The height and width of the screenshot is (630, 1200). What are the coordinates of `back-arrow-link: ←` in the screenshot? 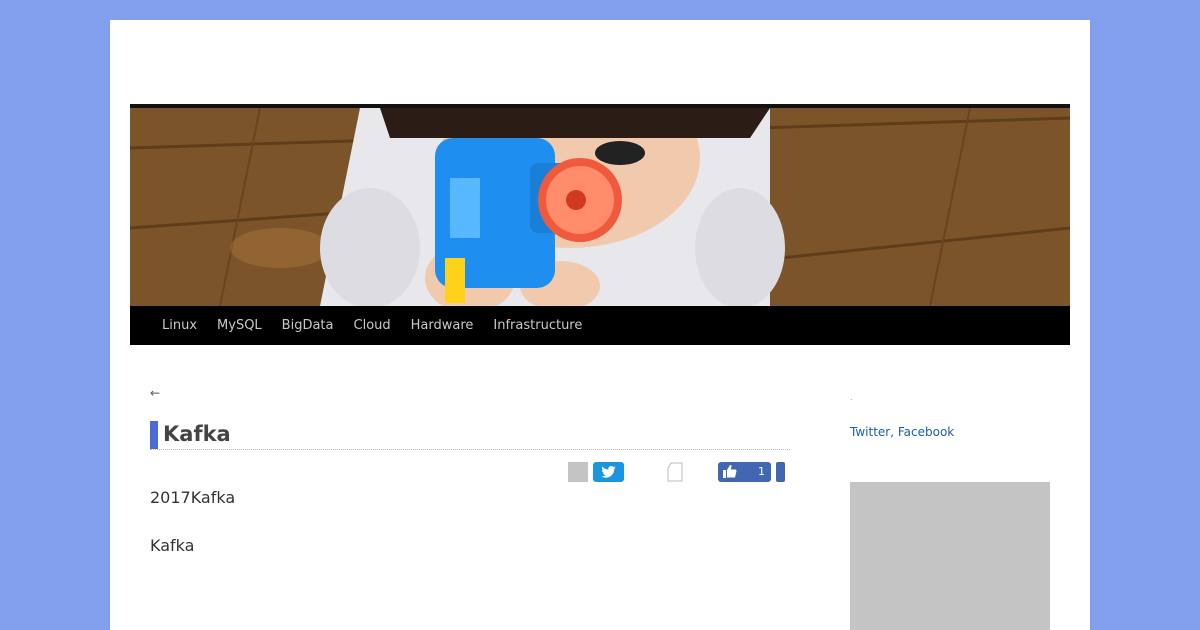 It's located at (155, 393).